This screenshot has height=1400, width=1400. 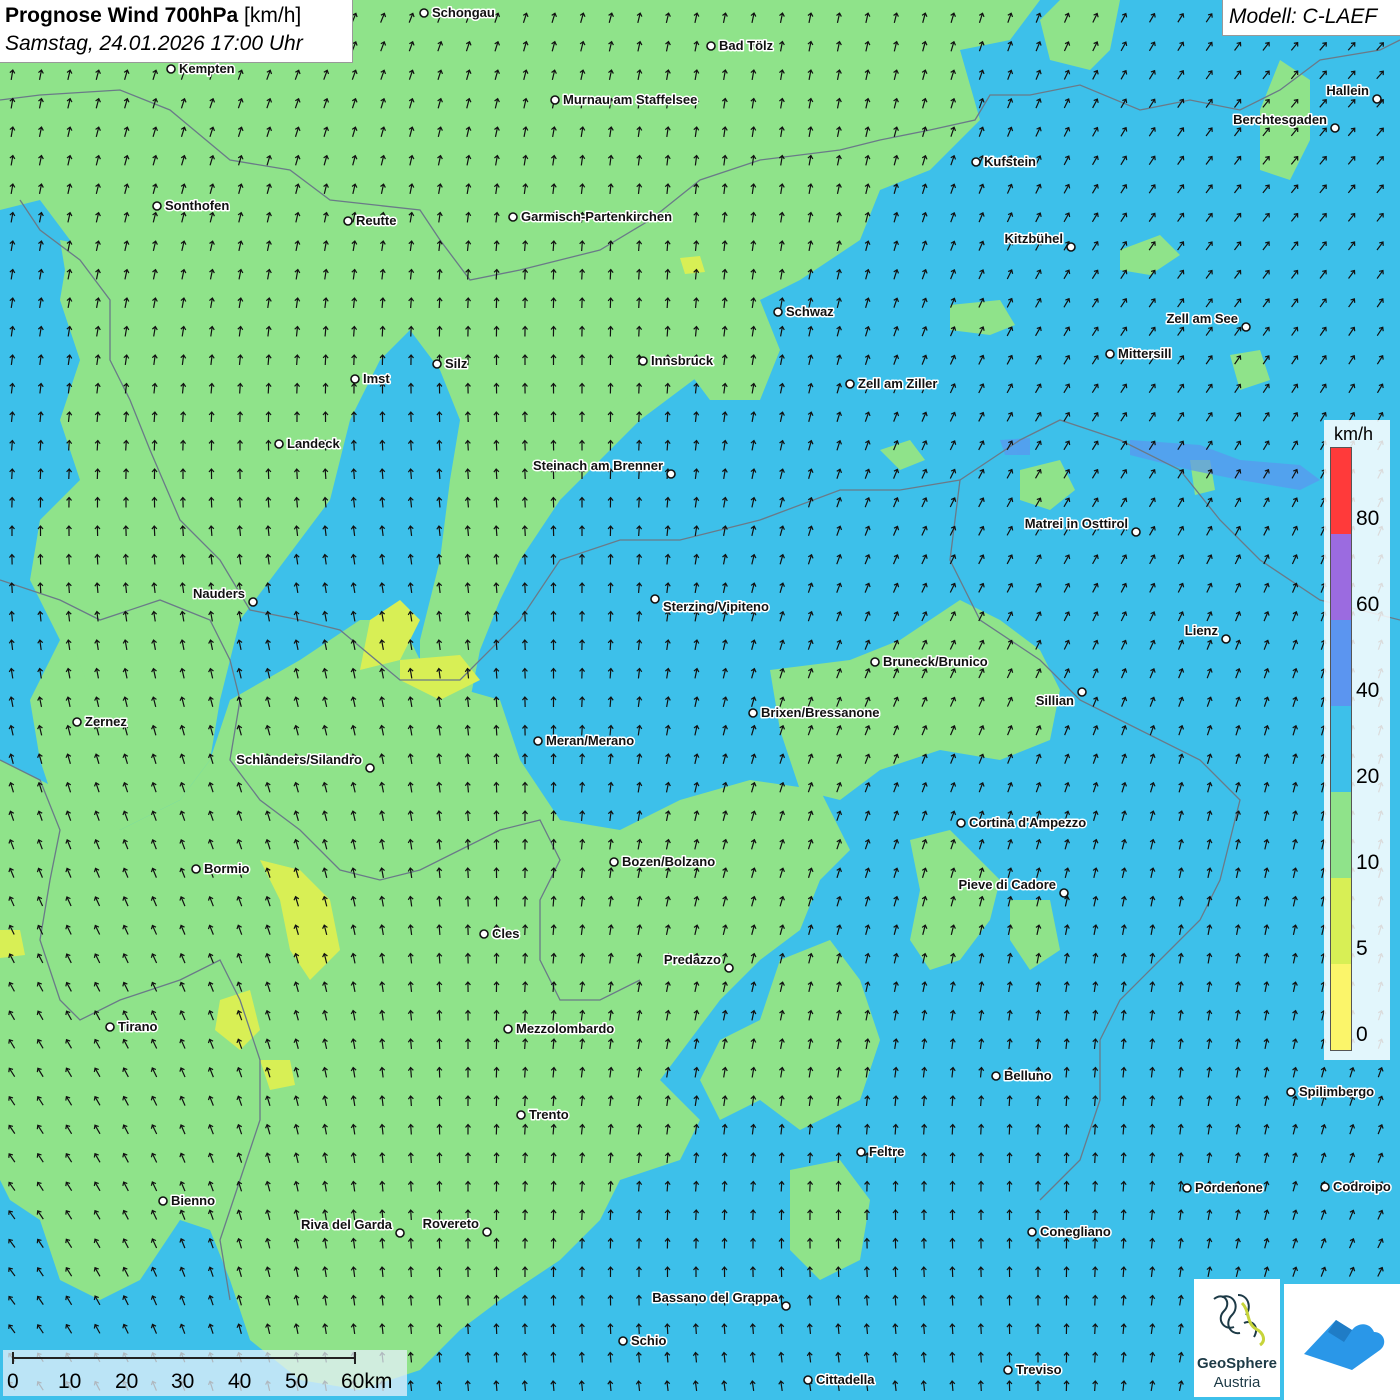 What do you see at coordinates (1368, 690) in the screenshot?
I see `legend-label-40: 40` at bounding box center [1368, 690].